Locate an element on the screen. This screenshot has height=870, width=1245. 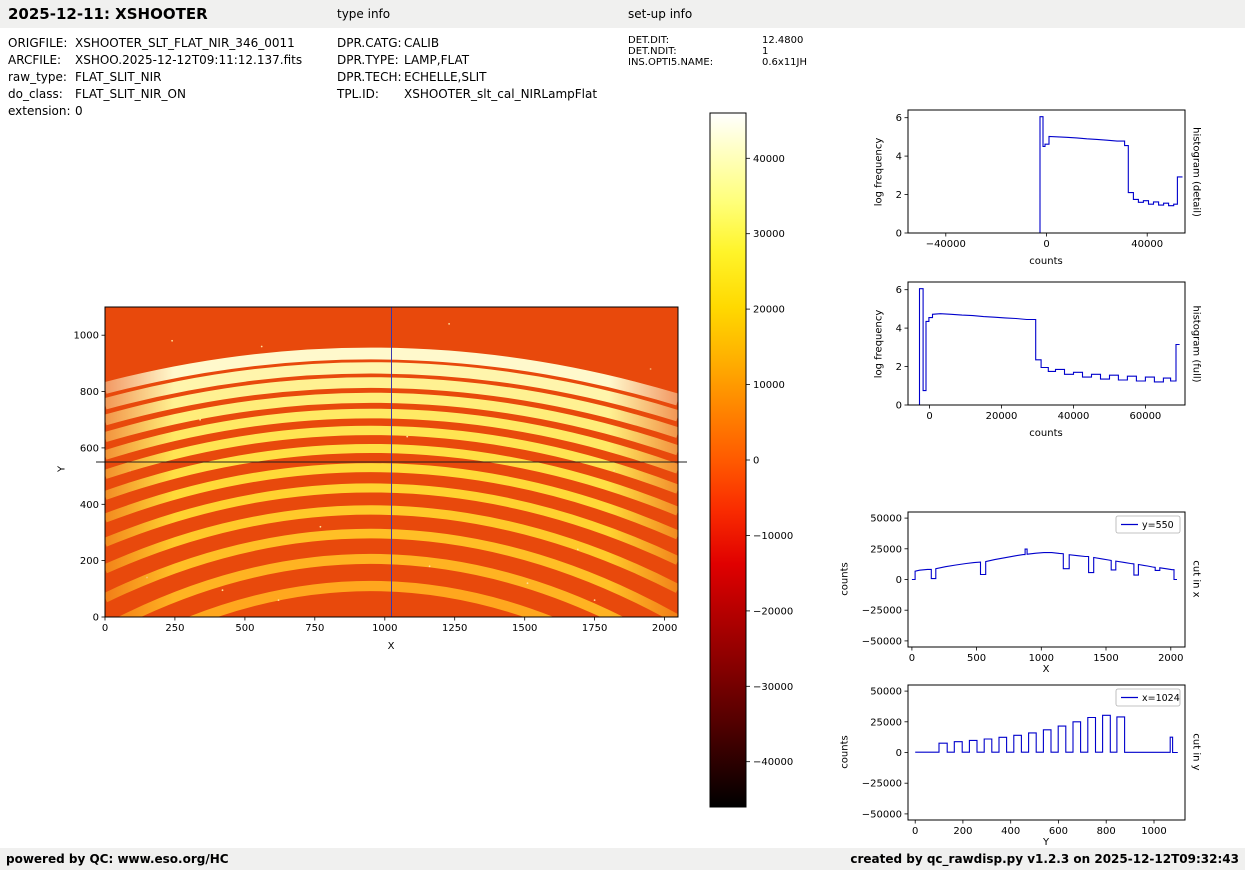
svg-text: −25000 is located at coordinates (882, 784).